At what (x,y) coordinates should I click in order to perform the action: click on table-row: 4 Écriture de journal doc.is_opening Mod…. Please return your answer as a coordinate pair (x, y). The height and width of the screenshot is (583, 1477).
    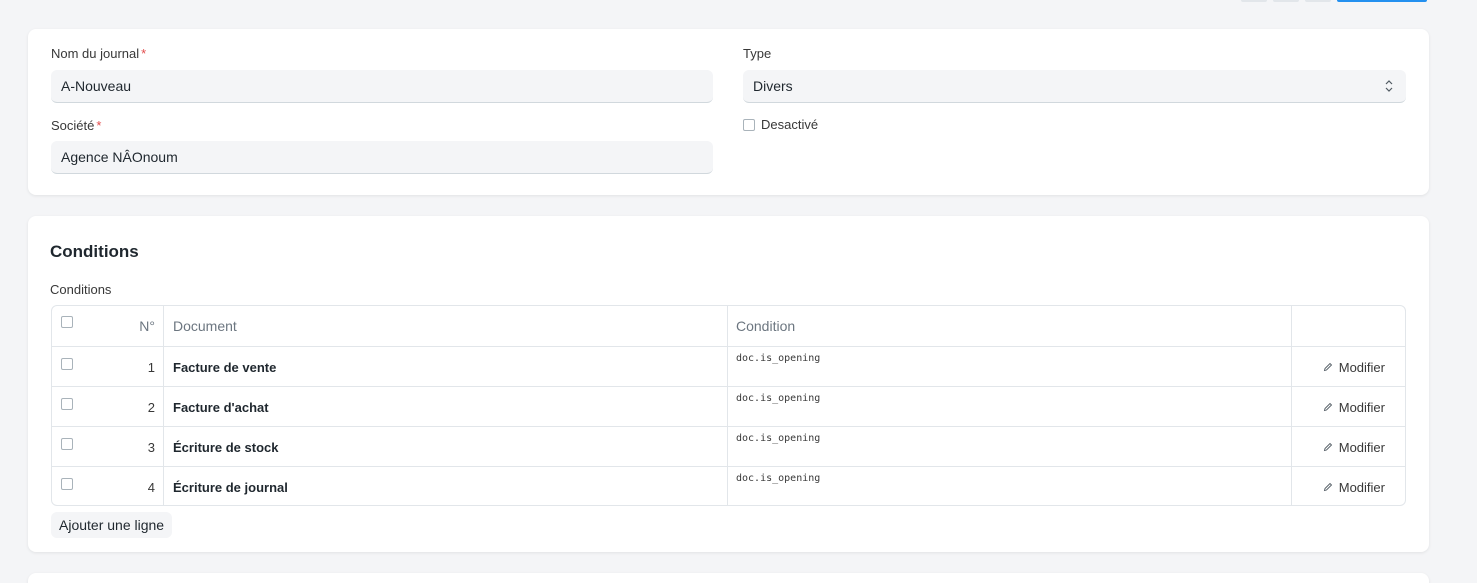
    Looking at the image, I should click on (728, 485).